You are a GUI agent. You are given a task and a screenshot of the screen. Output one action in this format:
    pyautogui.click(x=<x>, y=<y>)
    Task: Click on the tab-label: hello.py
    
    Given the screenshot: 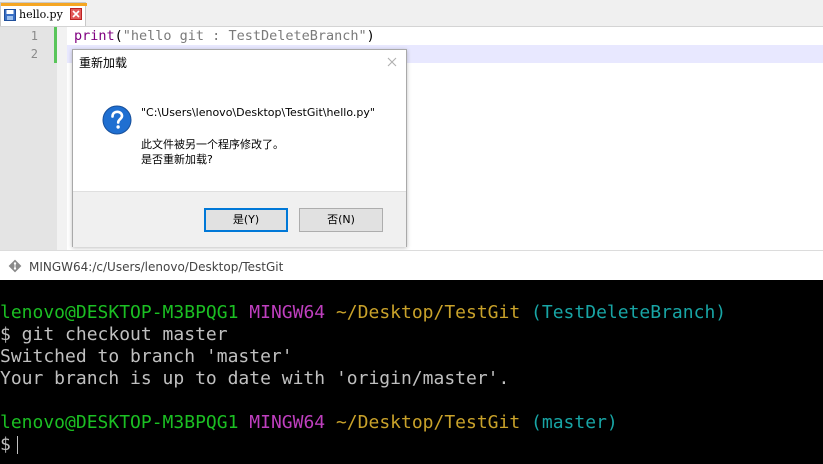 What is the action you would take?
    pyautogui.click(x=41, y=14)
    